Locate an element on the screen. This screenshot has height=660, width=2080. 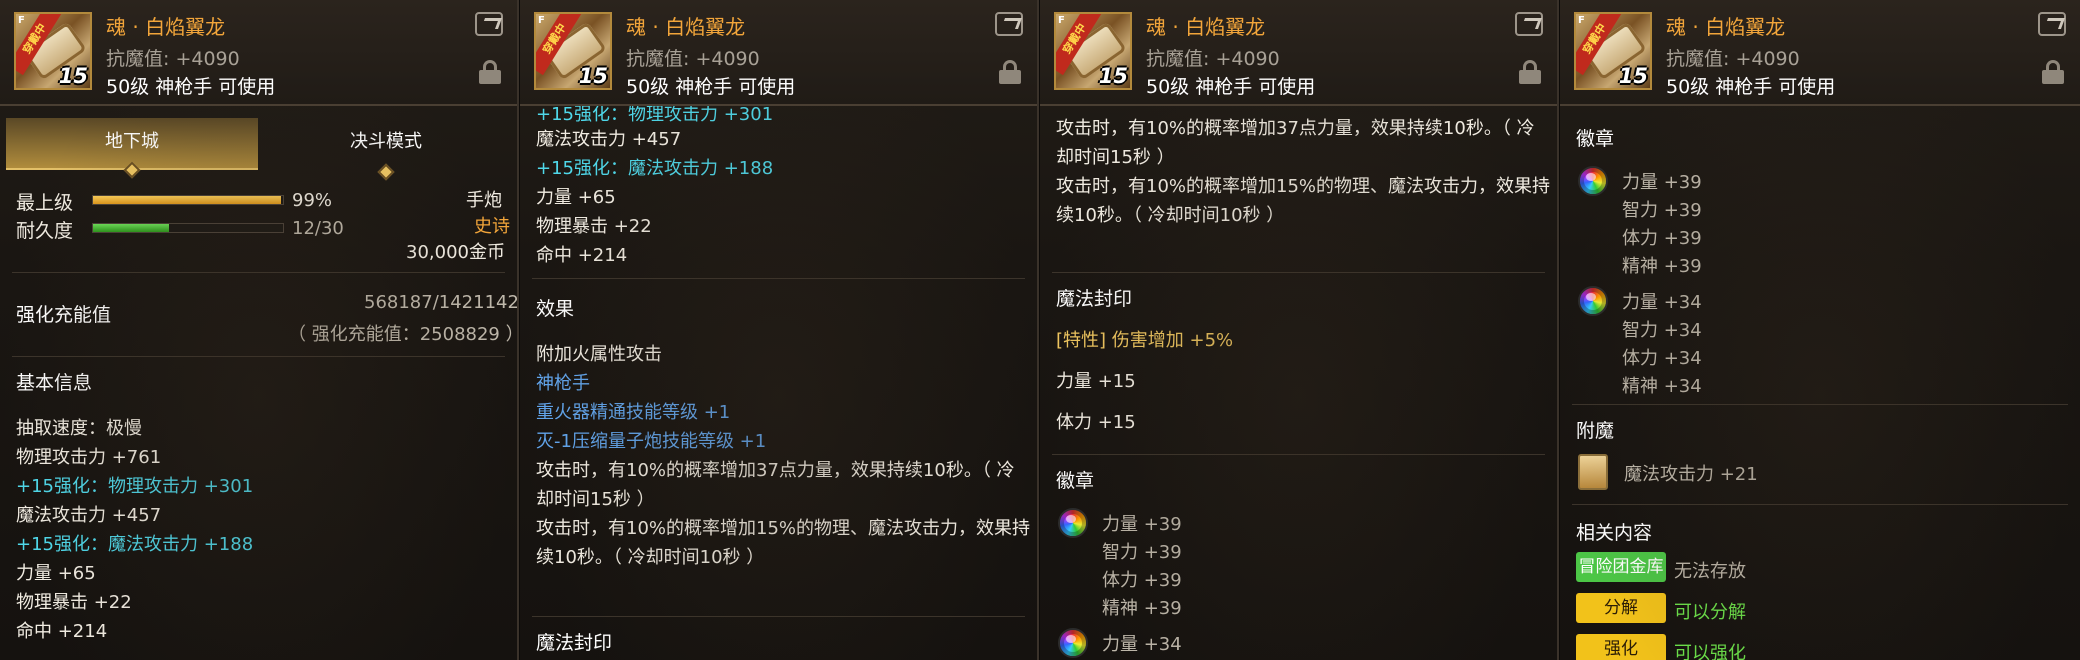
emblem-stat: 体力 +34 is located at coordinates (1662, 358).